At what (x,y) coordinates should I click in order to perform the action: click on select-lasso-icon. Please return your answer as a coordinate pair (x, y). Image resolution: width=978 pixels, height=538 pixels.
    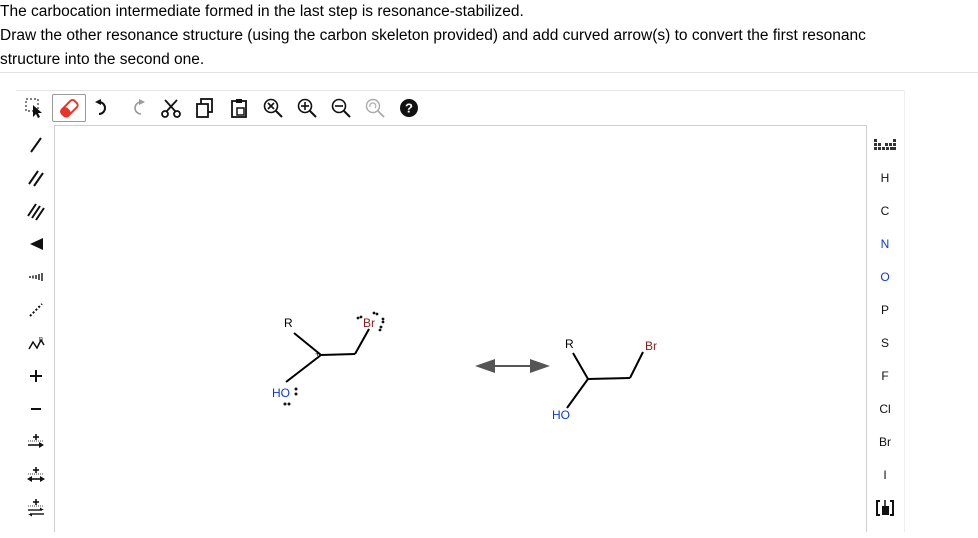
    Looking at the image, I should click on (33, 108).